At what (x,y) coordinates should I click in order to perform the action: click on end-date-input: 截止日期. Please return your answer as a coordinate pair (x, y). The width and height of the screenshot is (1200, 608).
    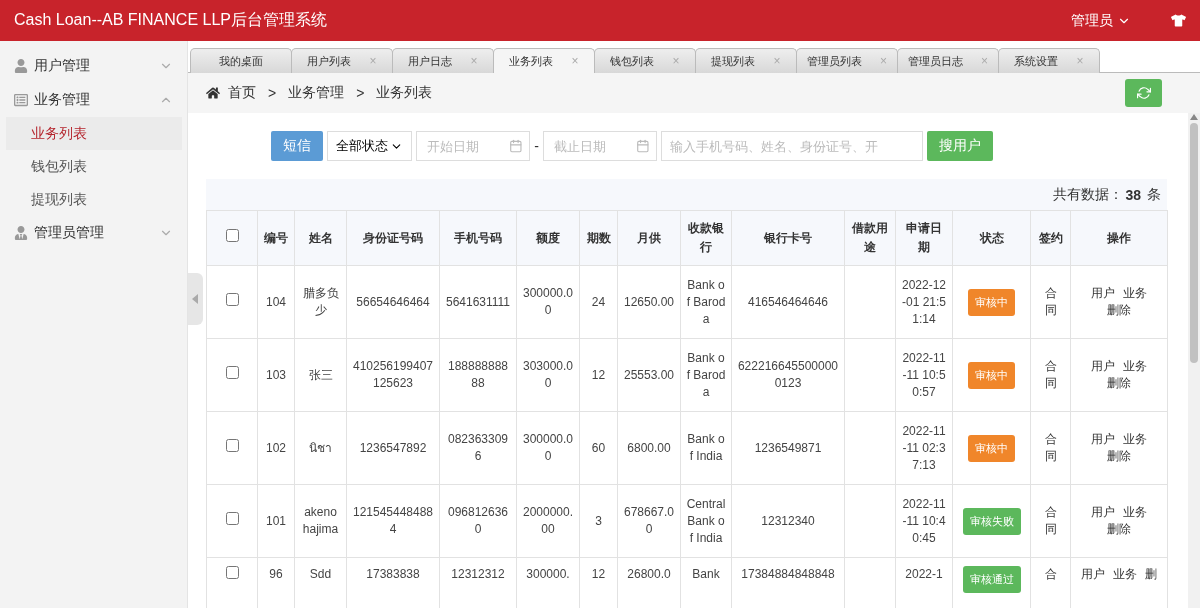
    Looking at the image, I should click on (594, 146).